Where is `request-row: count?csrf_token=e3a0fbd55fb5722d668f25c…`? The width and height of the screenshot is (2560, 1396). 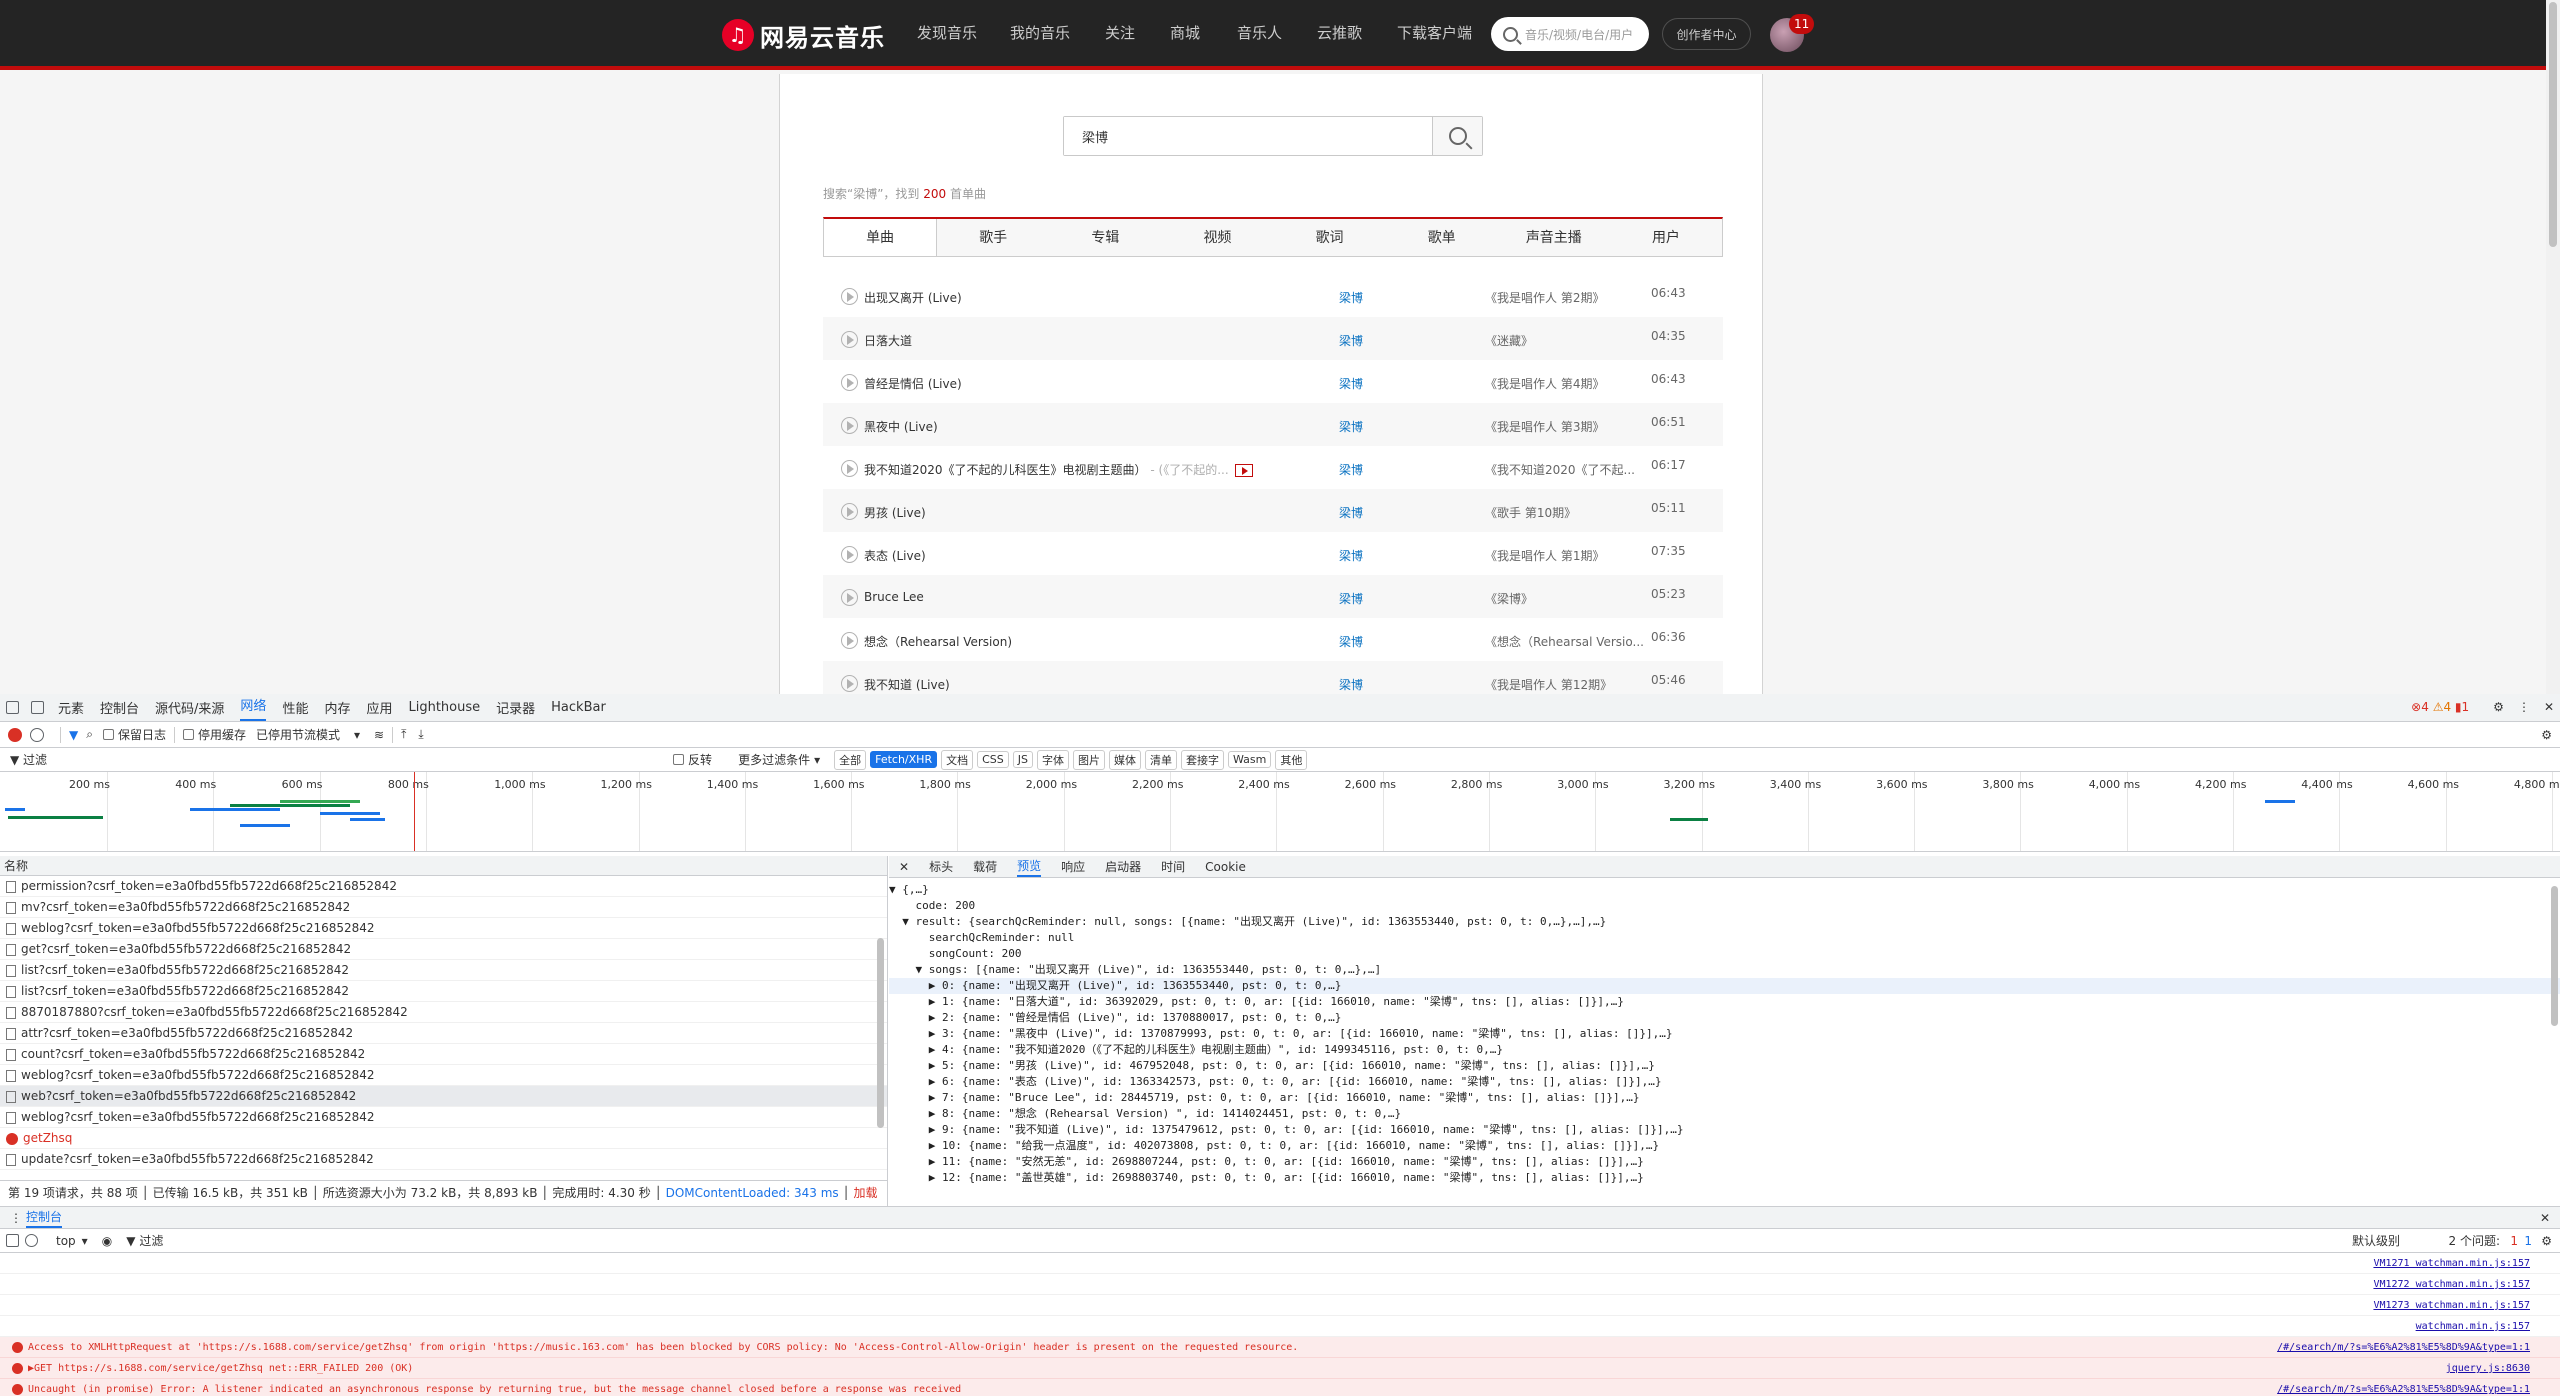
request-row: count?csrf_token=e3a0fbd55fb5722d668f25c… is located at coordinates (443, 1054).